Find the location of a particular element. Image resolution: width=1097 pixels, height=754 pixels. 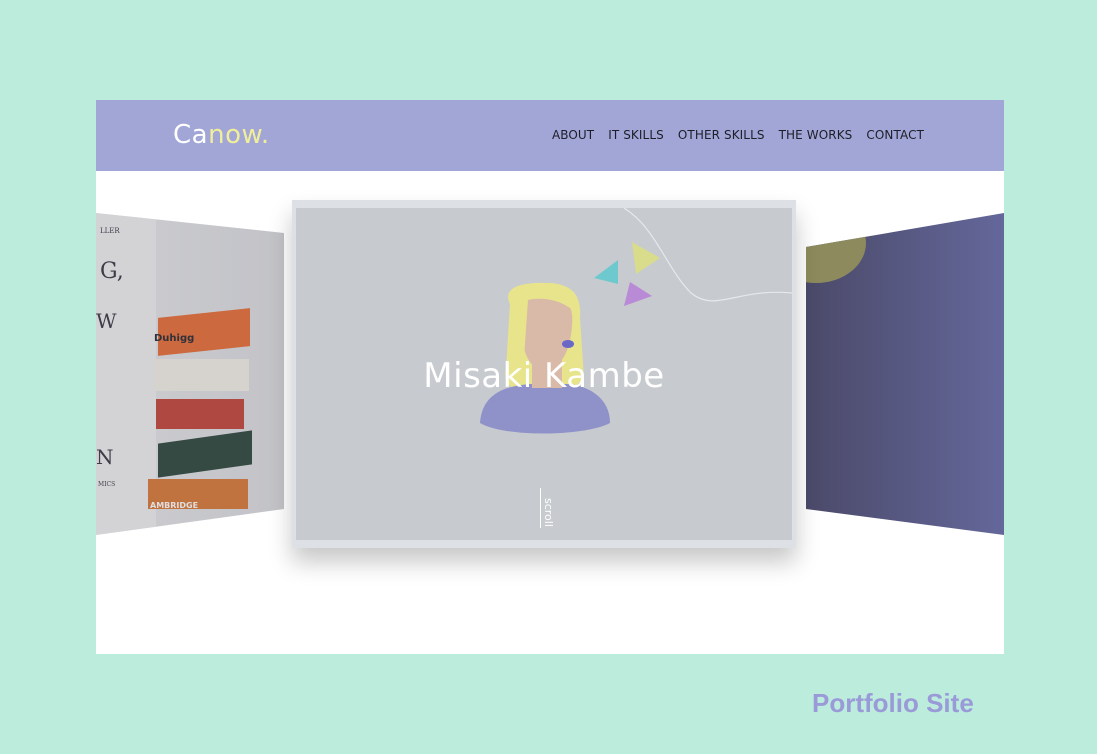

hero-title: Misaki Kambe is located at coordinates (544, 376).